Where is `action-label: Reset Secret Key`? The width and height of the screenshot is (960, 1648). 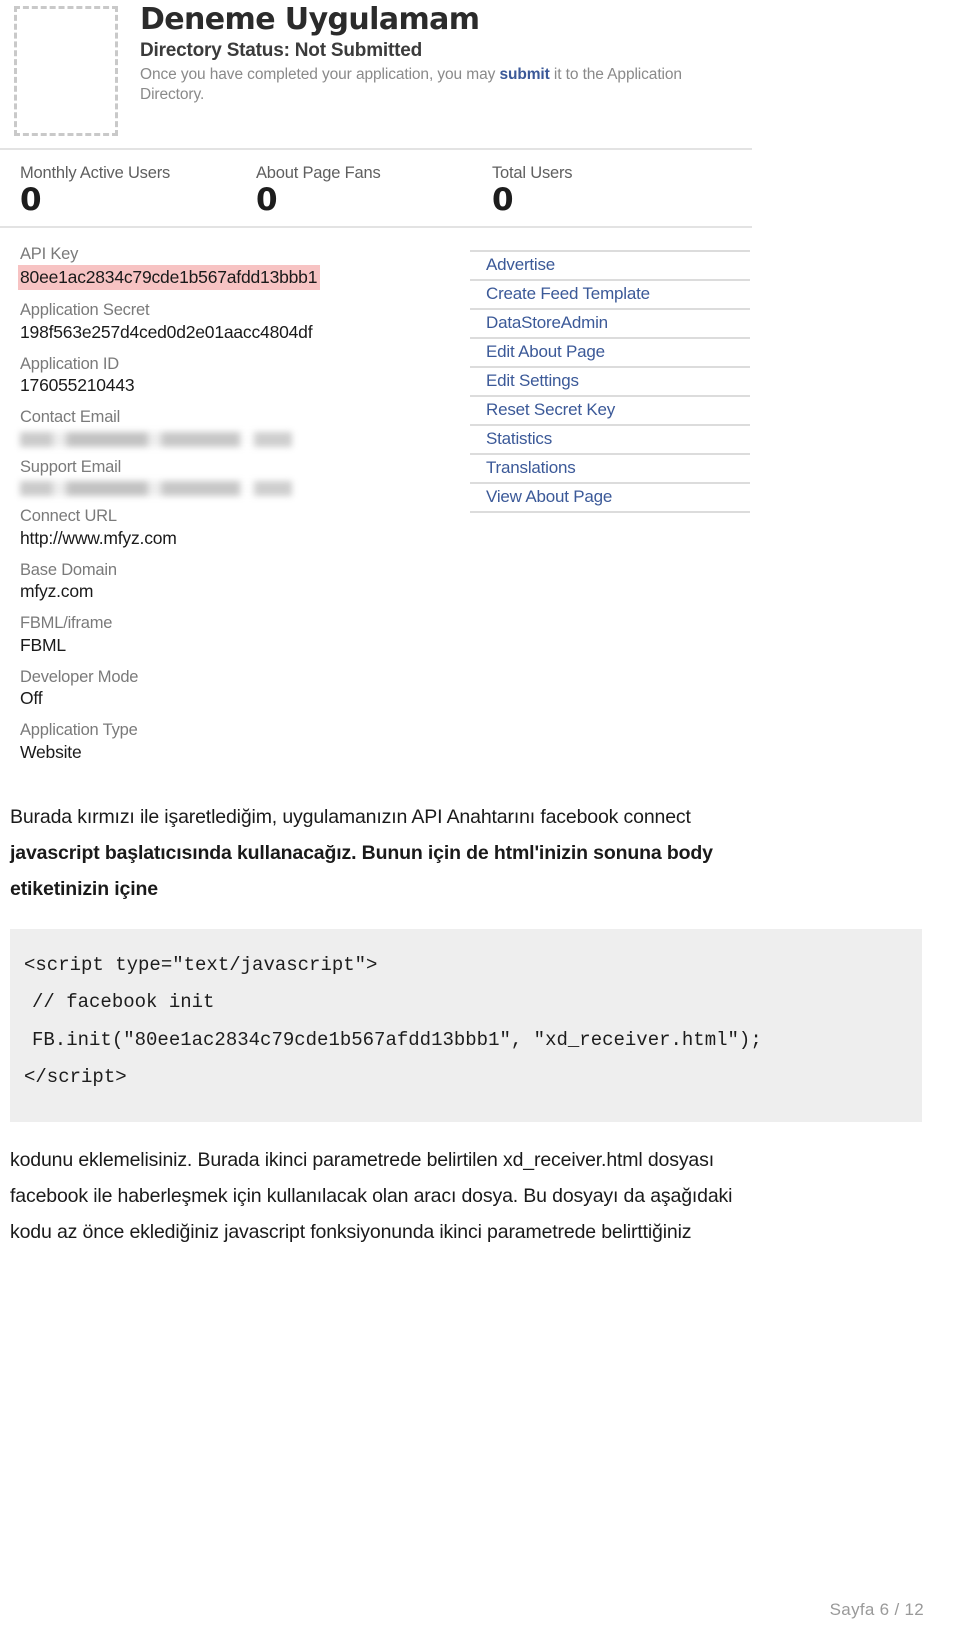 action-label: Reset Secret Key is located at coordinates (551, 409).